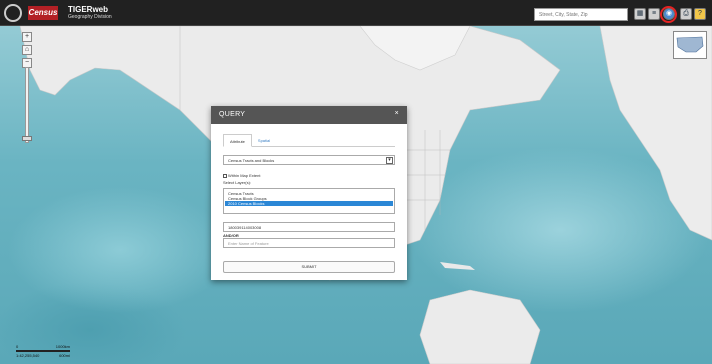 Image resolution: width=712 pixels, height=364 pixels. I want to click on dialog-header: QUERY ×, so click(309, 115).